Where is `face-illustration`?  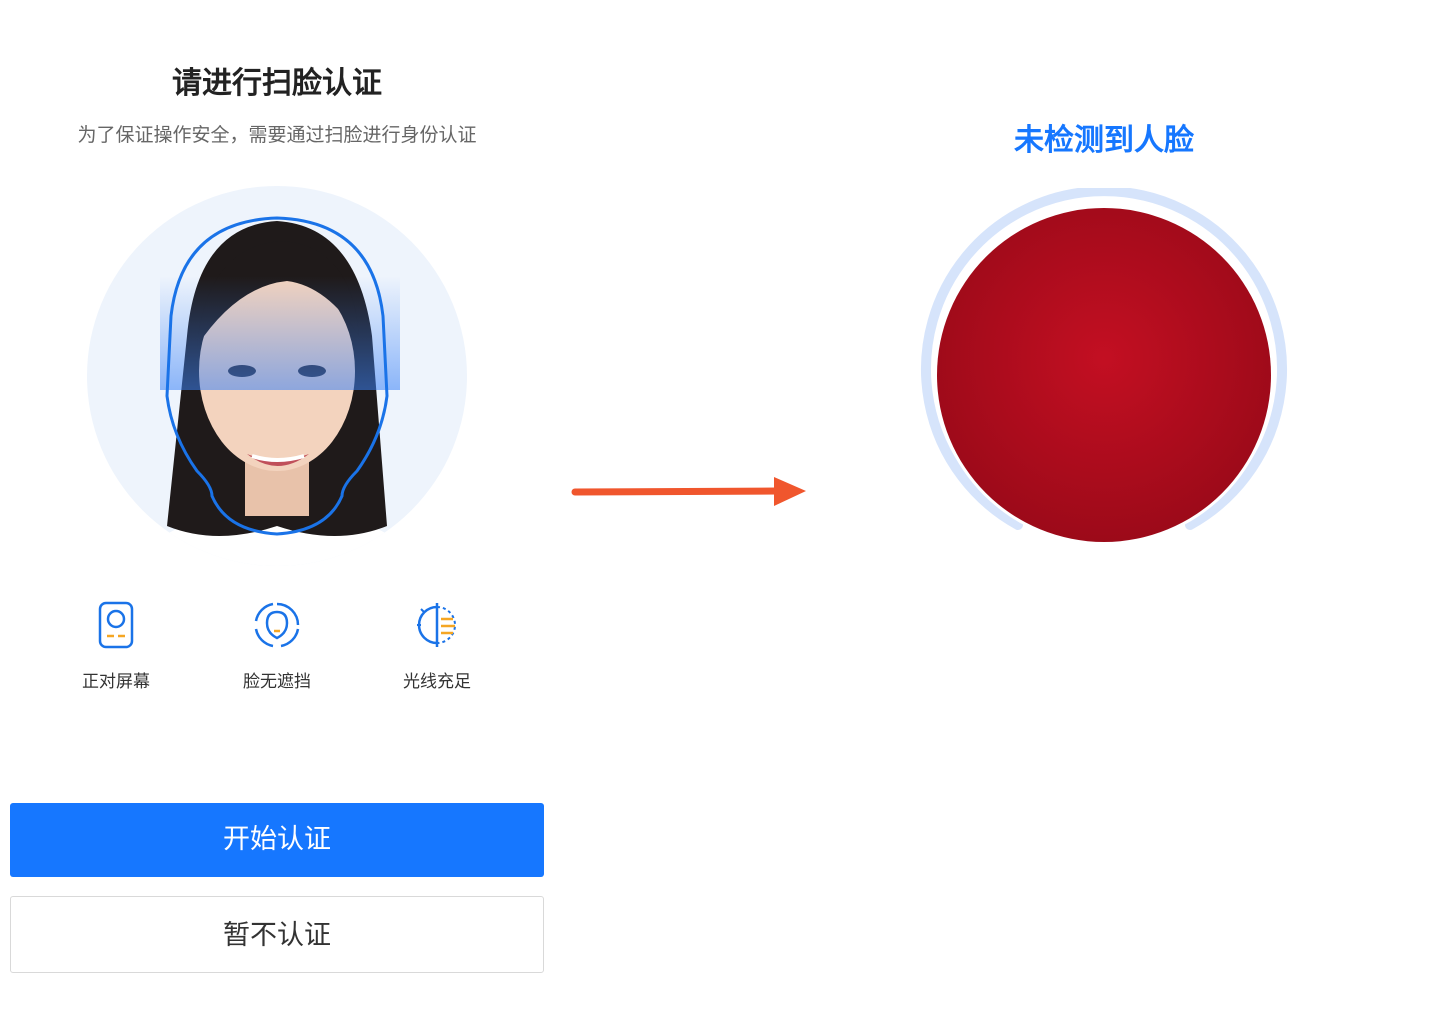 face-illustration is located at coordinates (277, 376).